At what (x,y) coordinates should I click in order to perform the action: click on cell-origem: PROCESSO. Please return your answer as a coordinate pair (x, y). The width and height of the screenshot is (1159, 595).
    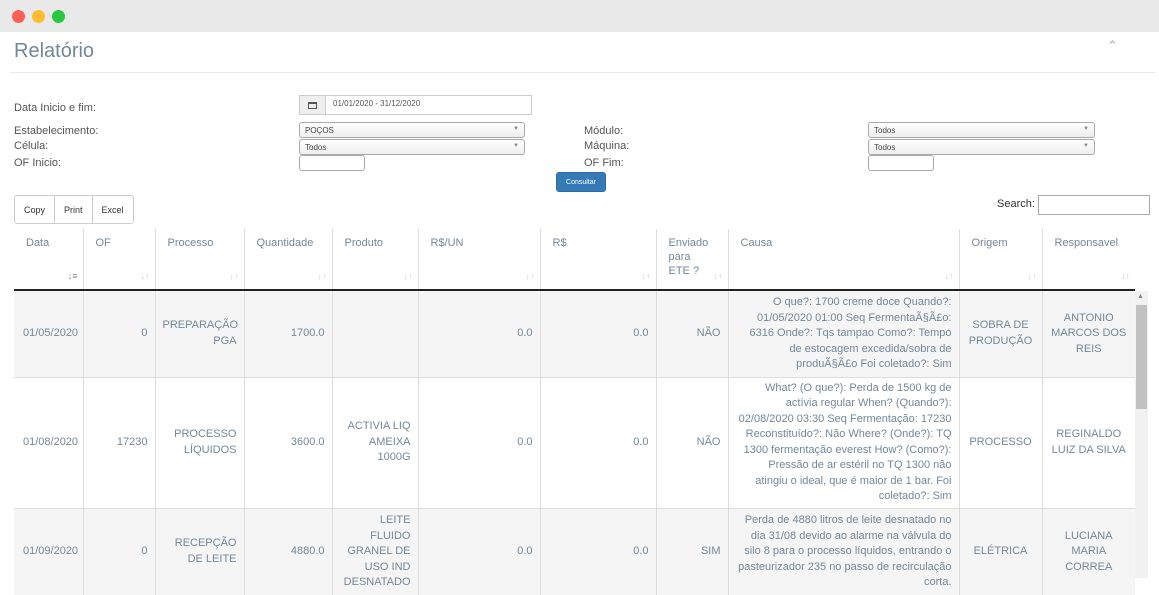
    Looking at the image, I should click on (1000, 442).